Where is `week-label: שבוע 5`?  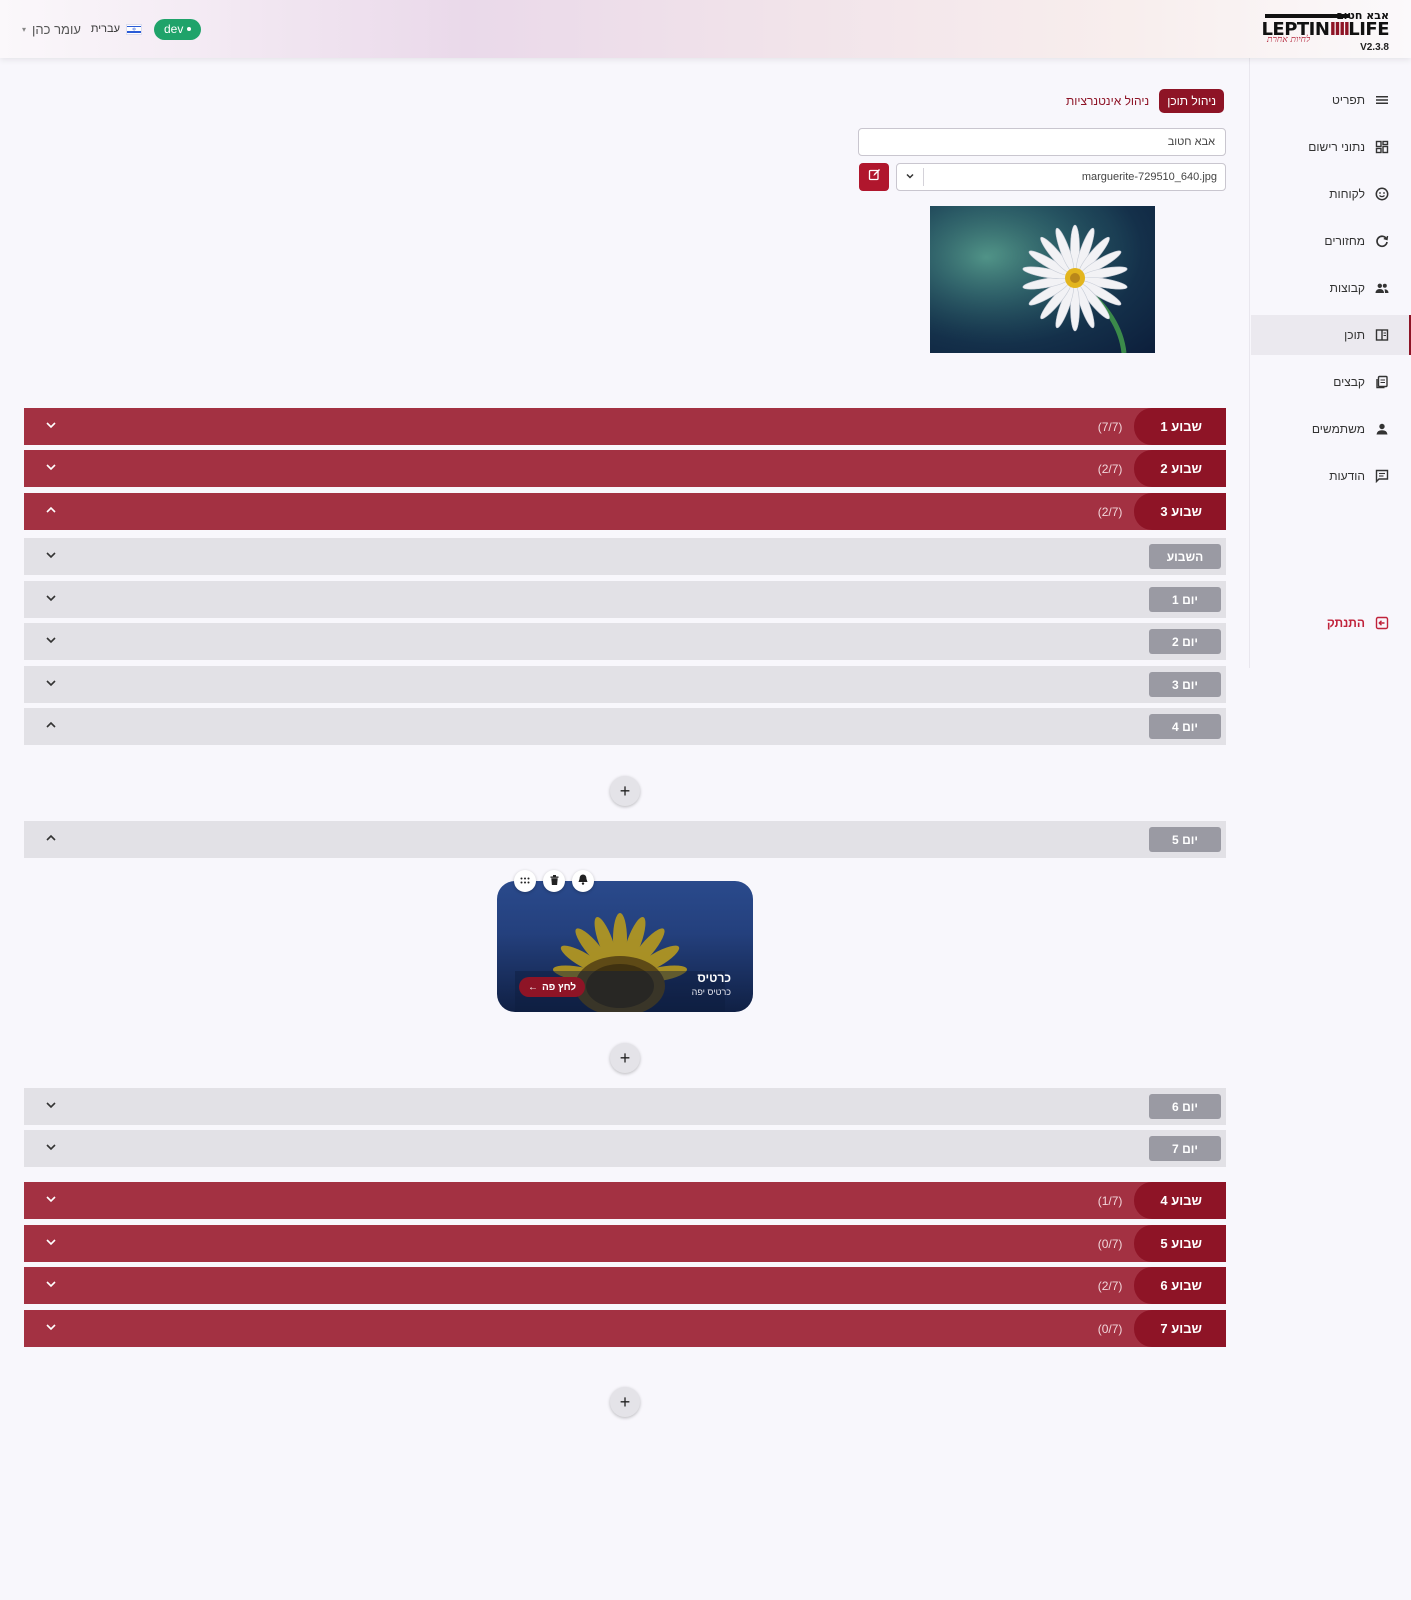 week-label: שבוע 5 is located at coordinates (1180, 1243).